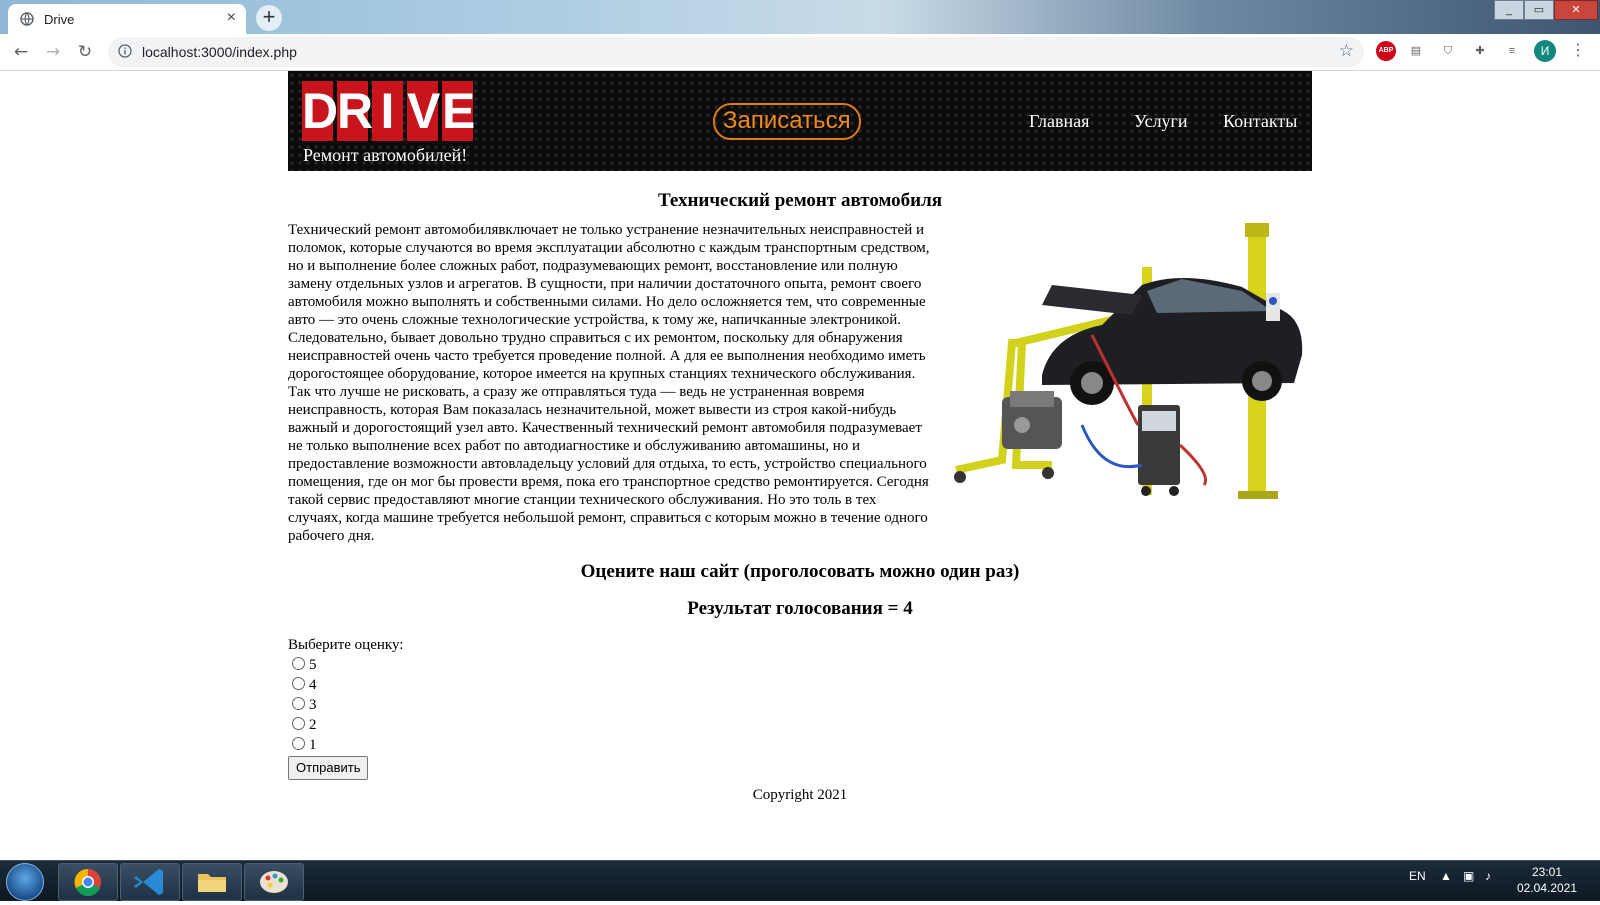 Image resolution: width=1600 pixels, height=905 pixels. I want to click on rating-option-label: 4, so click(313, 685).